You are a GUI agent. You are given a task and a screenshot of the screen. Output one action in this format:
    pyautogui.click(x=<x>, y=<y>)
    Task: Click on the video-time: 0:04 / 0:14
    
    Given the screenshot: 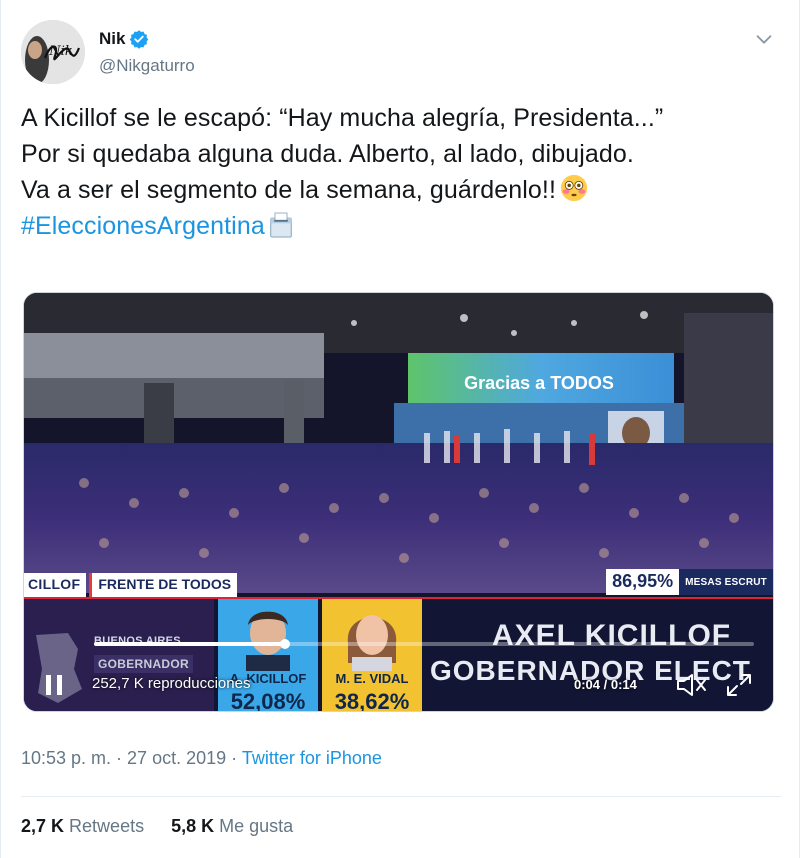 What is the action you would take?
    pyautogui.click(x=605, y=684)
    